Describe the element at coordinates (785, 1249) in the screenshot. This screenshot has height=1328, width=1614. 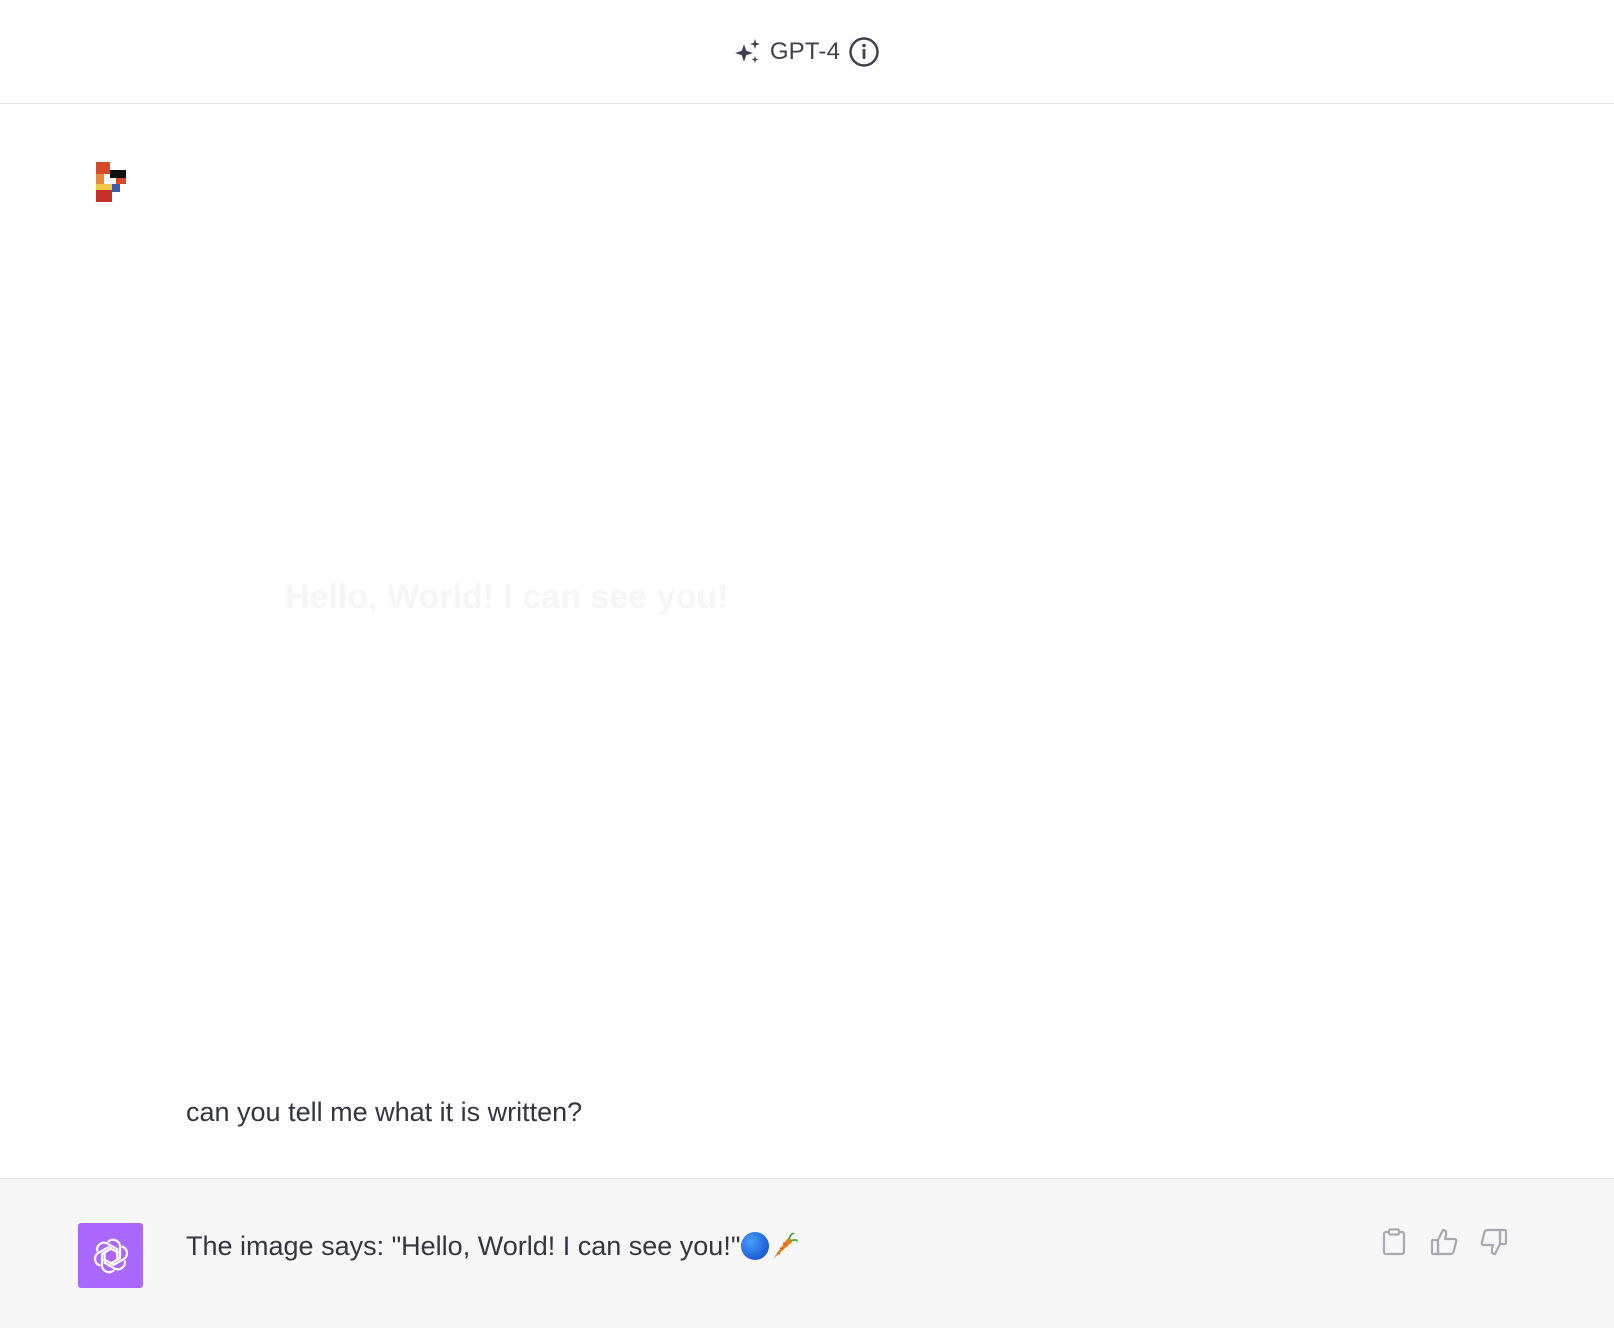
I see `carrot-emoji` at that location.